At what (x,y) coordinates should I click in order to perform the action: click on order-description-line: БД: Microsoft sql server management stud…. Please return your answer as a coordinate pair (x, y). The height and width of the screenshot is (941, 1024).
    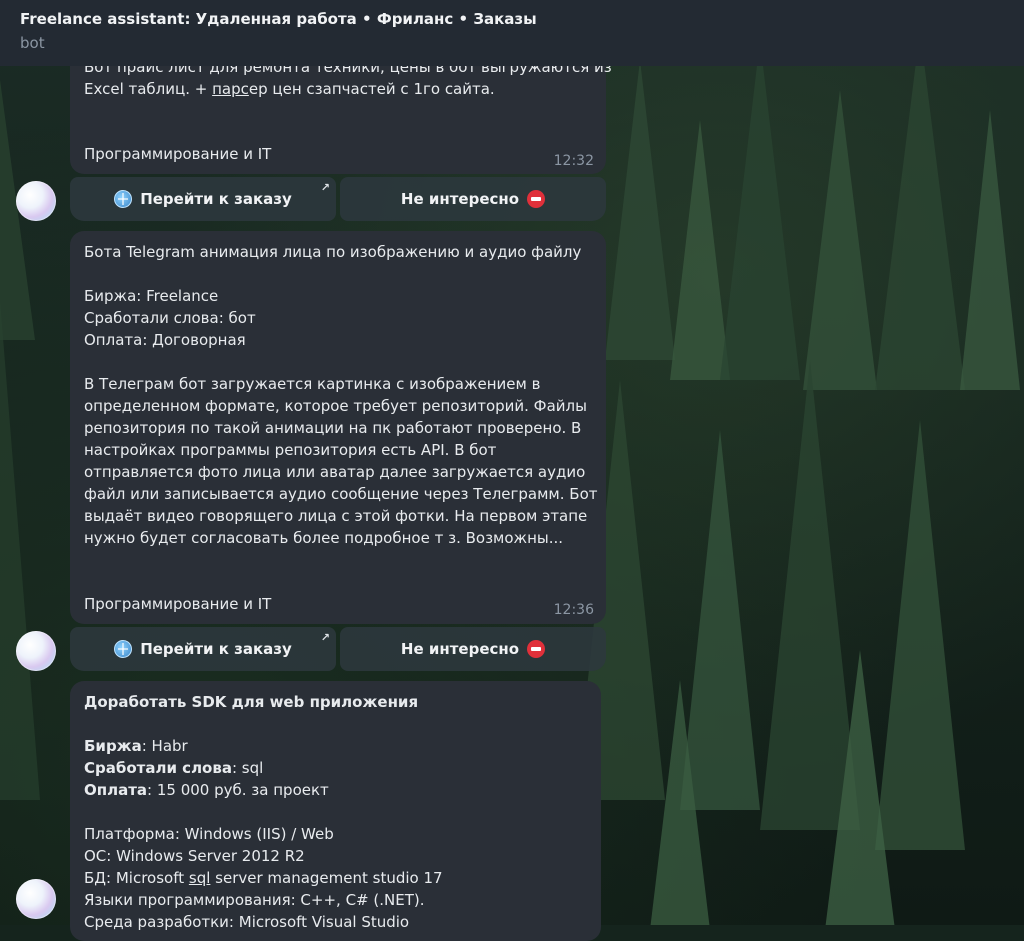
    Looking at the image, I should click on (263, 878).